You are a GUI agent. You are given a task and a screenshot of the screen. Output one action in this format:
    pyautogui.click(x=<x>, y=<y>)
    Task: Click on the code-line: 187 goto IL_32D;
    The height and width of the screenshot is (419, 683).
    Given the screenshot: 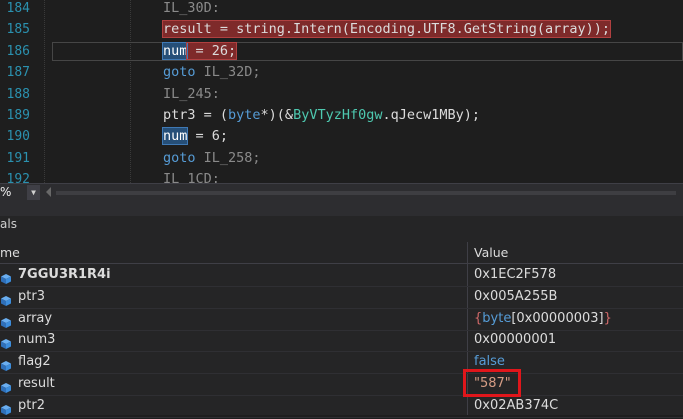 What is the action you would take?
    pyautogui.click(x=341, y=72)
    